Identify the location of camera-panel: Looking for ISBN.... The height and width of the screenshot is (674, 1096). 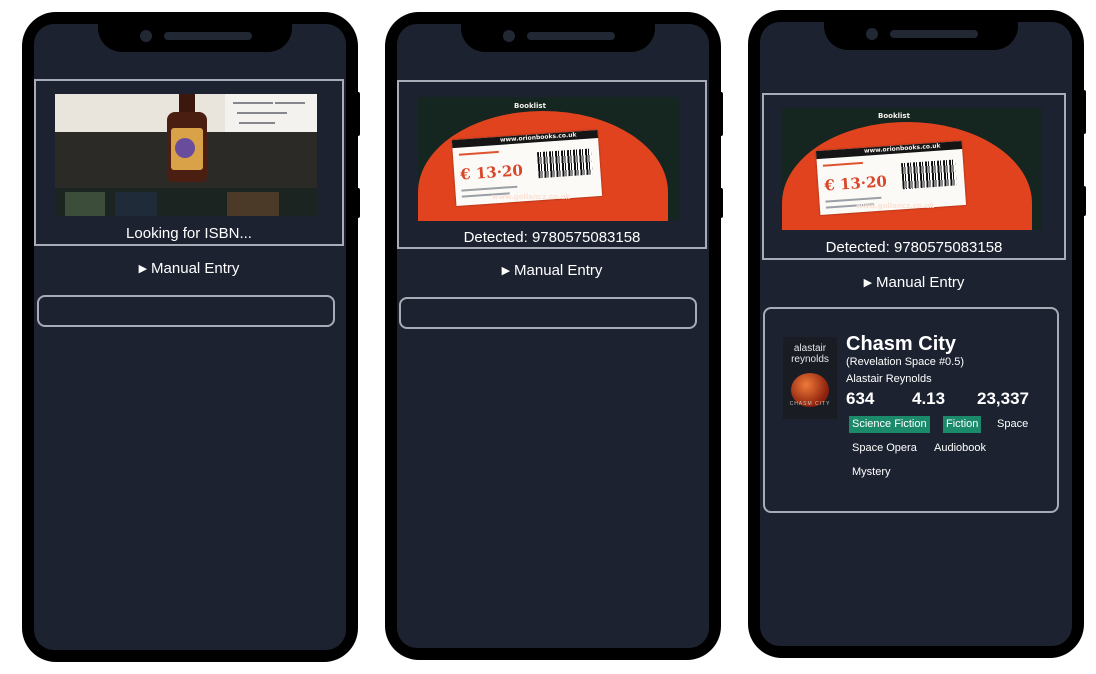
(189, 162).